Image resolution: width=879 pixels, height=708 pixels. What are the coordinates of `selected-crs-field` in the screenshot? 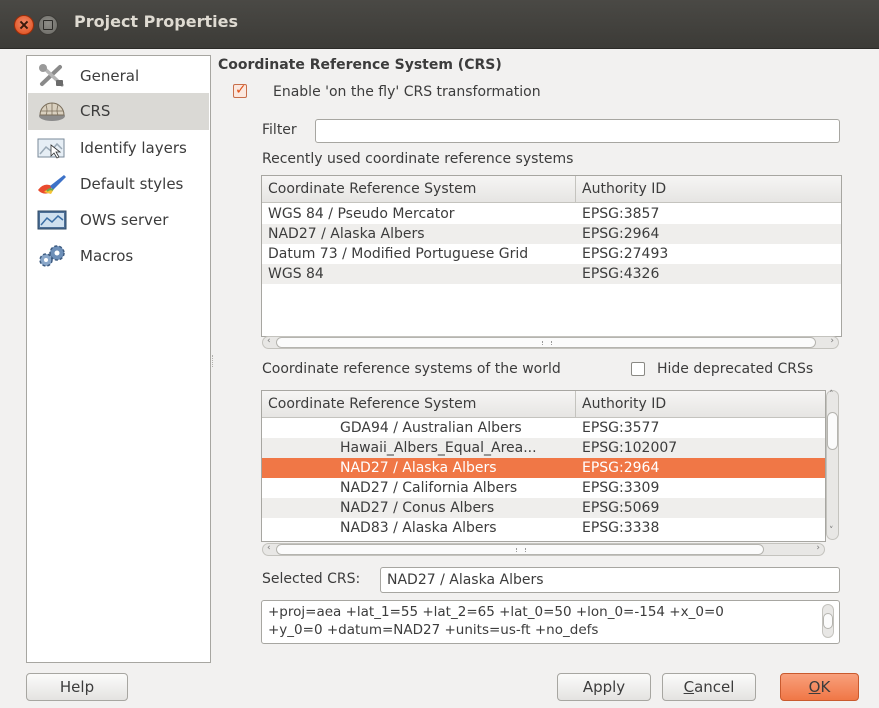 It's located at (610, 580).